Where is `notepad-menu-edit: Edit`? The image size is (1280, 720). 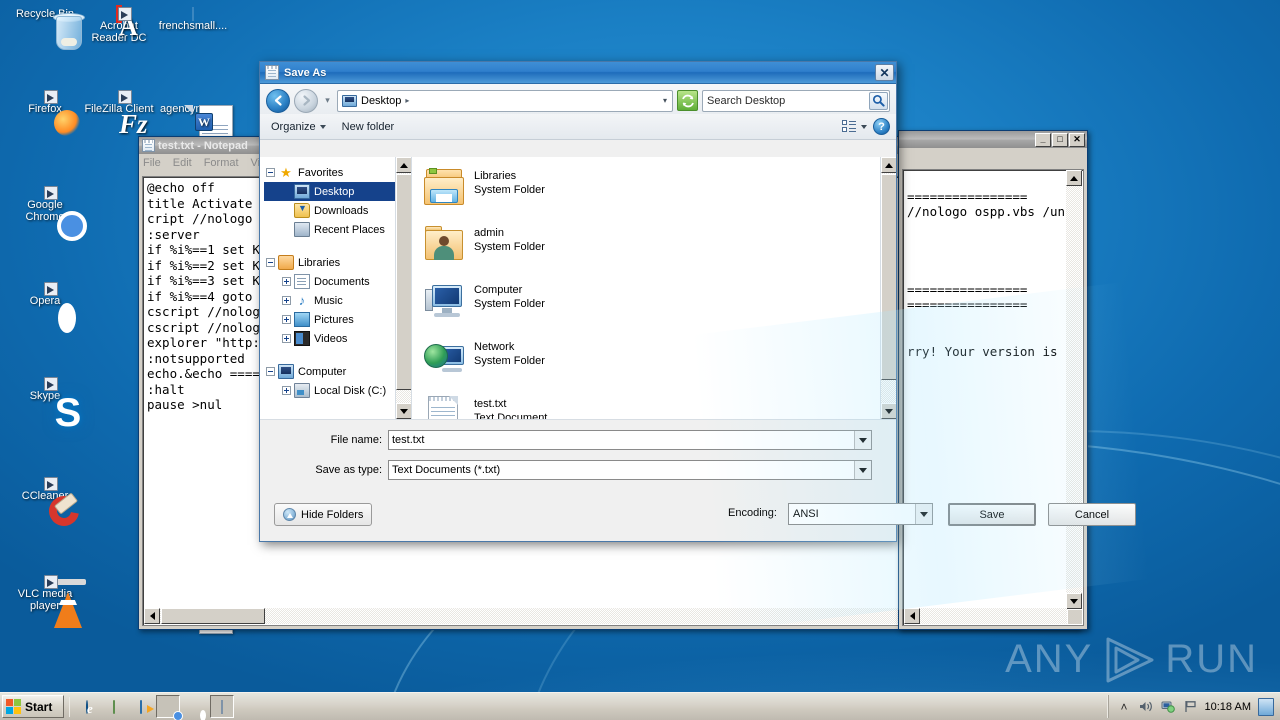
notepad-menu-edit: Edit is located at coordinates (182, 163).